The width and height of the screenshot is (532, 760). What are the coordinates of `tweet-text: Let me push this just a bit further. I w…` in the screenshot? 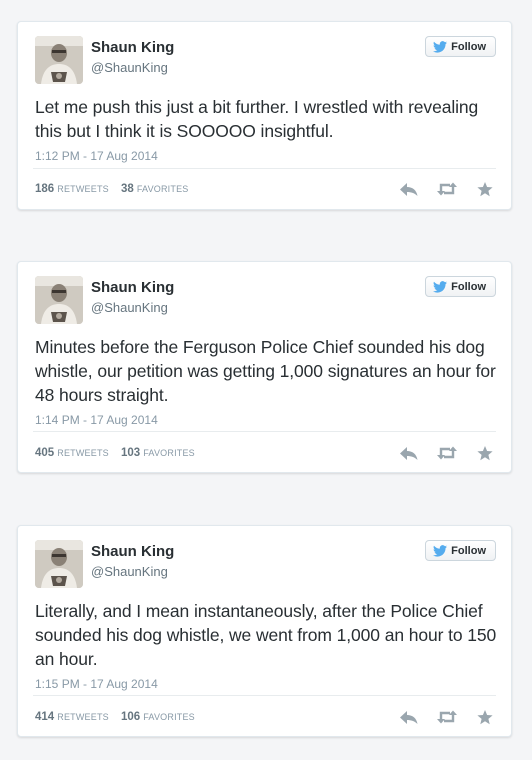 It's located at (257, 119).